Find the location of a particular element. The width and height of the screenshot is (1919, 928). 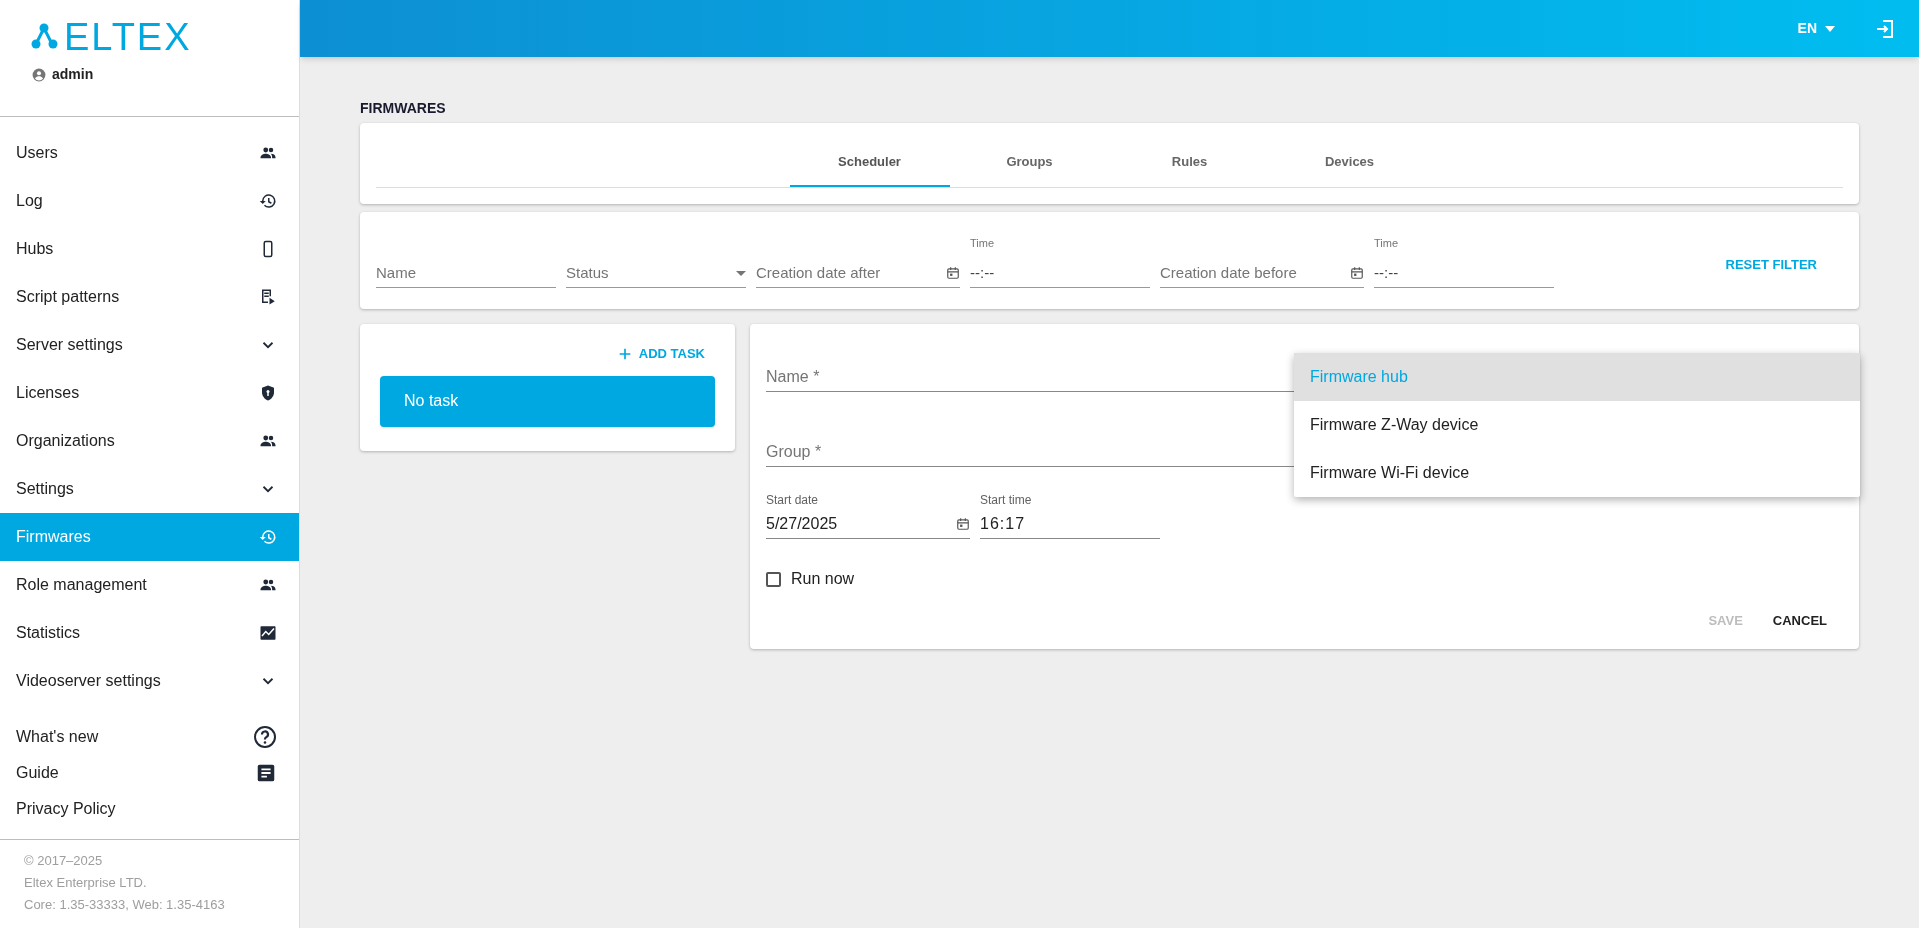

shield-icon is located at coordinates (268, 393).